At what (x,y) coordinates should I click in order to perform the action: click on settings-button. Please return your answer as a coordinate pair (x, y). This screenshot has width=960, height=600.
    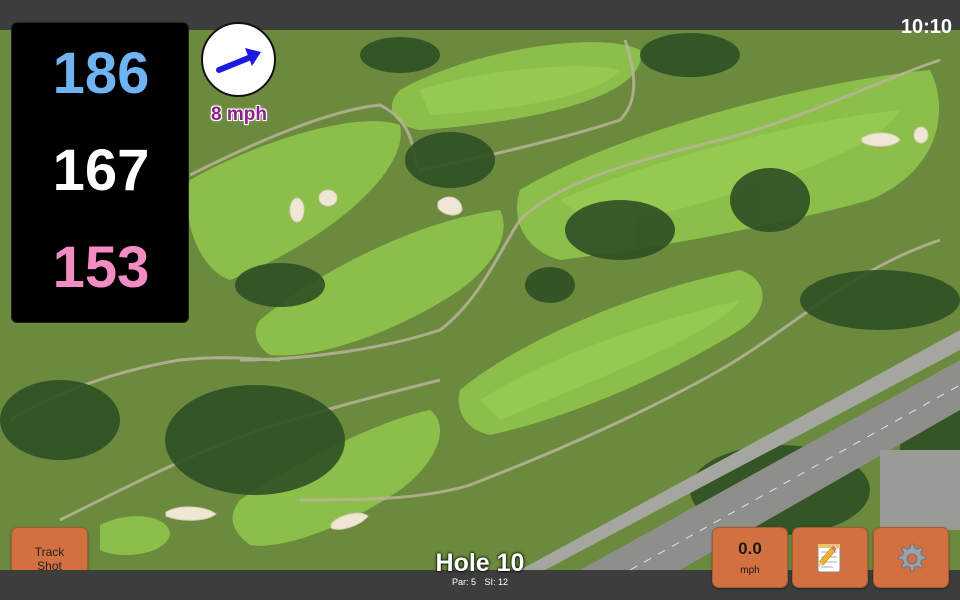
    Looking at the image, I should click on (911, 557).